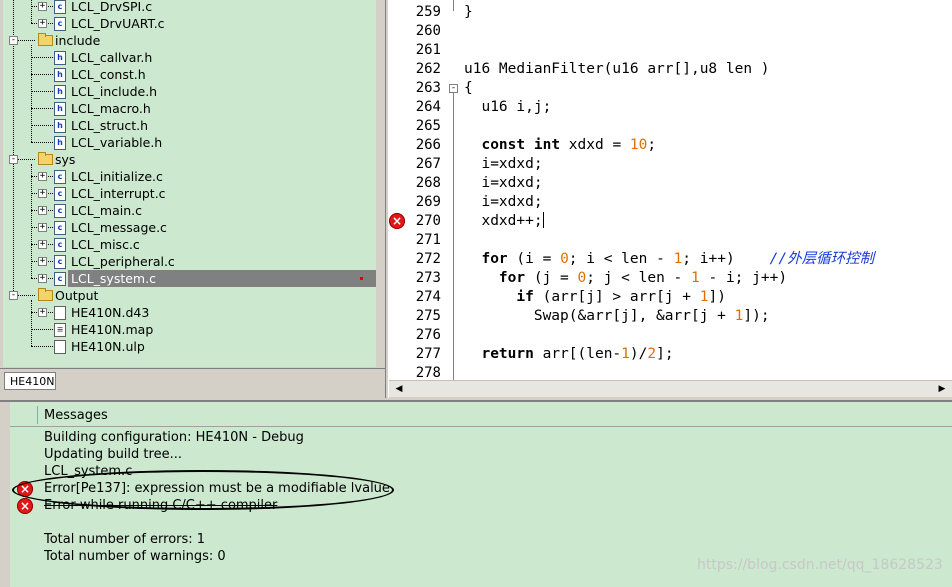 This screenshot has height=587, width=952. Describe the element at coordinates (568, 354) in the screenshot. I see `code-line: return arr[(len-1)/2];` at that location.